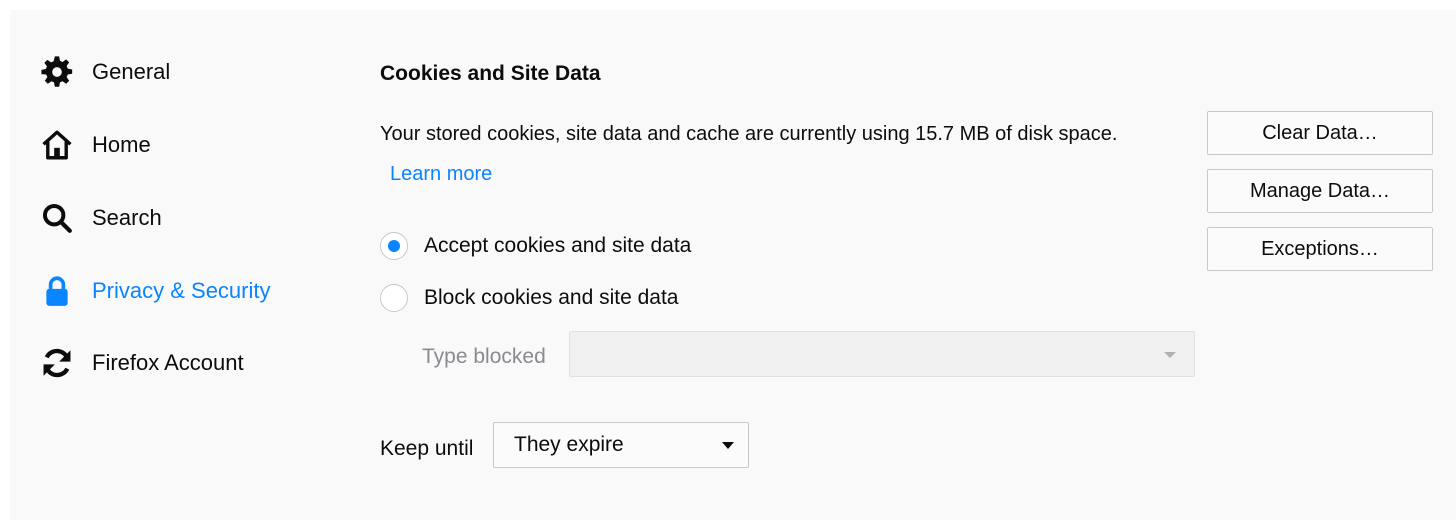 The image size is (1456, 520). I want to click on keep-until-value: They expire, so click(569, 444).